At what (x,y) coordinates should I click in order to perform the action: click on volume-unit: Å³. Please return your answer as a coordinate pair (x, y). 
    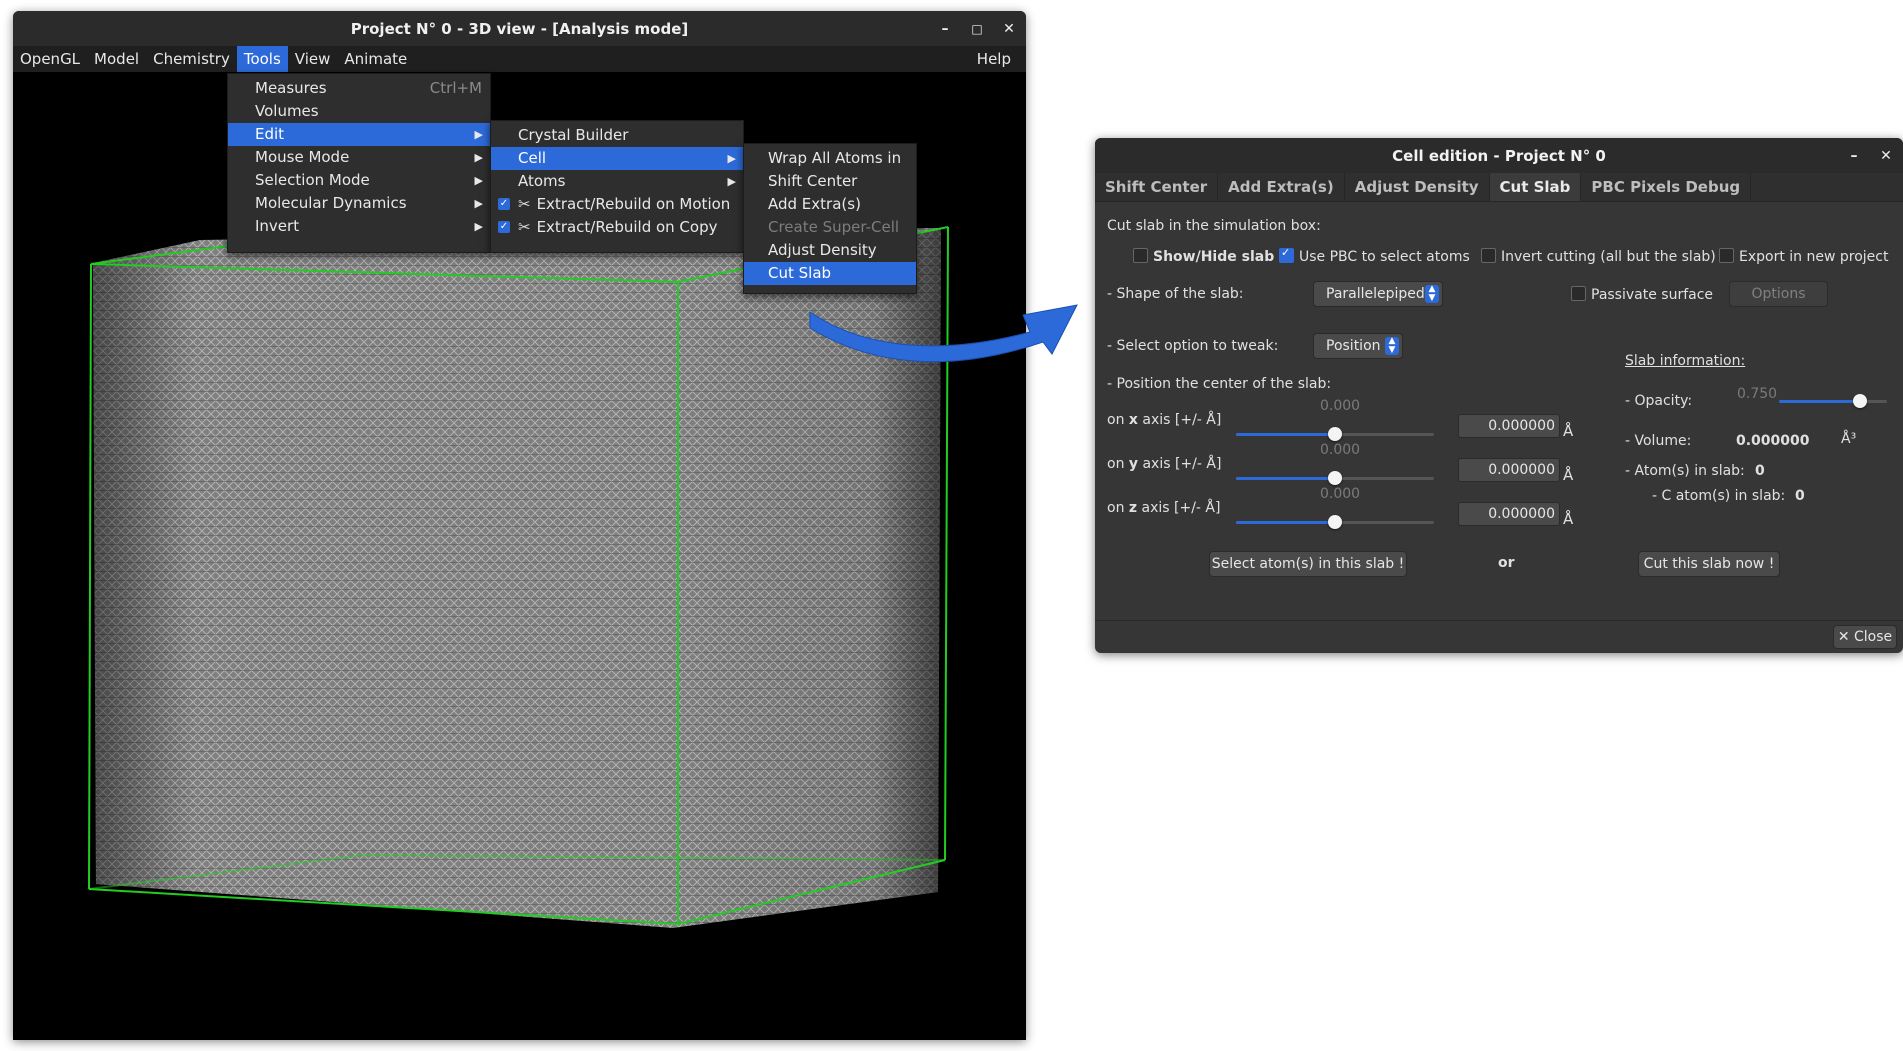
    Looking at the image, I should click on (1849, 439).